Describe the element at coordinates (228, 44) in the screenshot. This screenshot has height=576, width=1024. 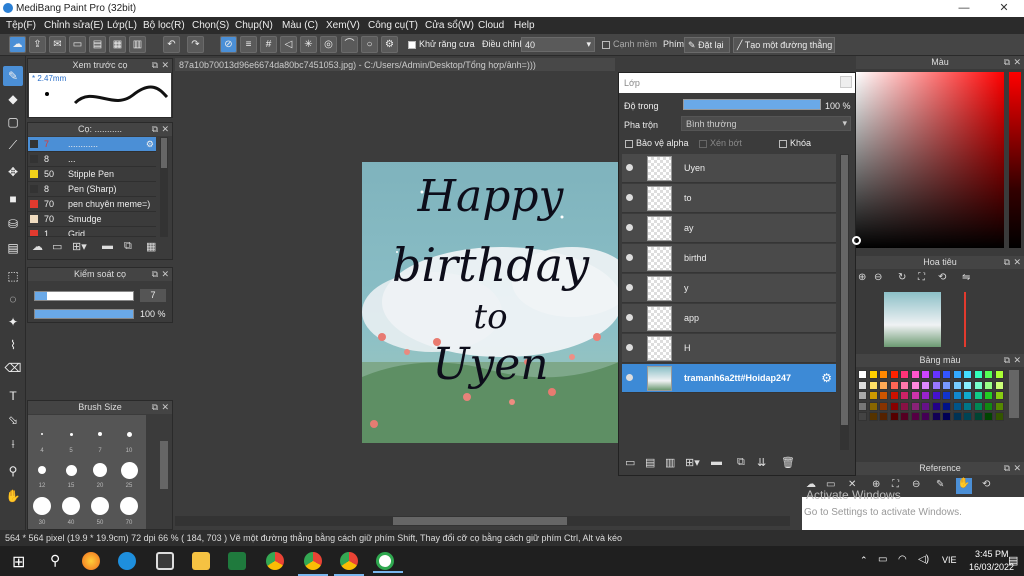
I see `no-snap-icon: ⊘` at that location.